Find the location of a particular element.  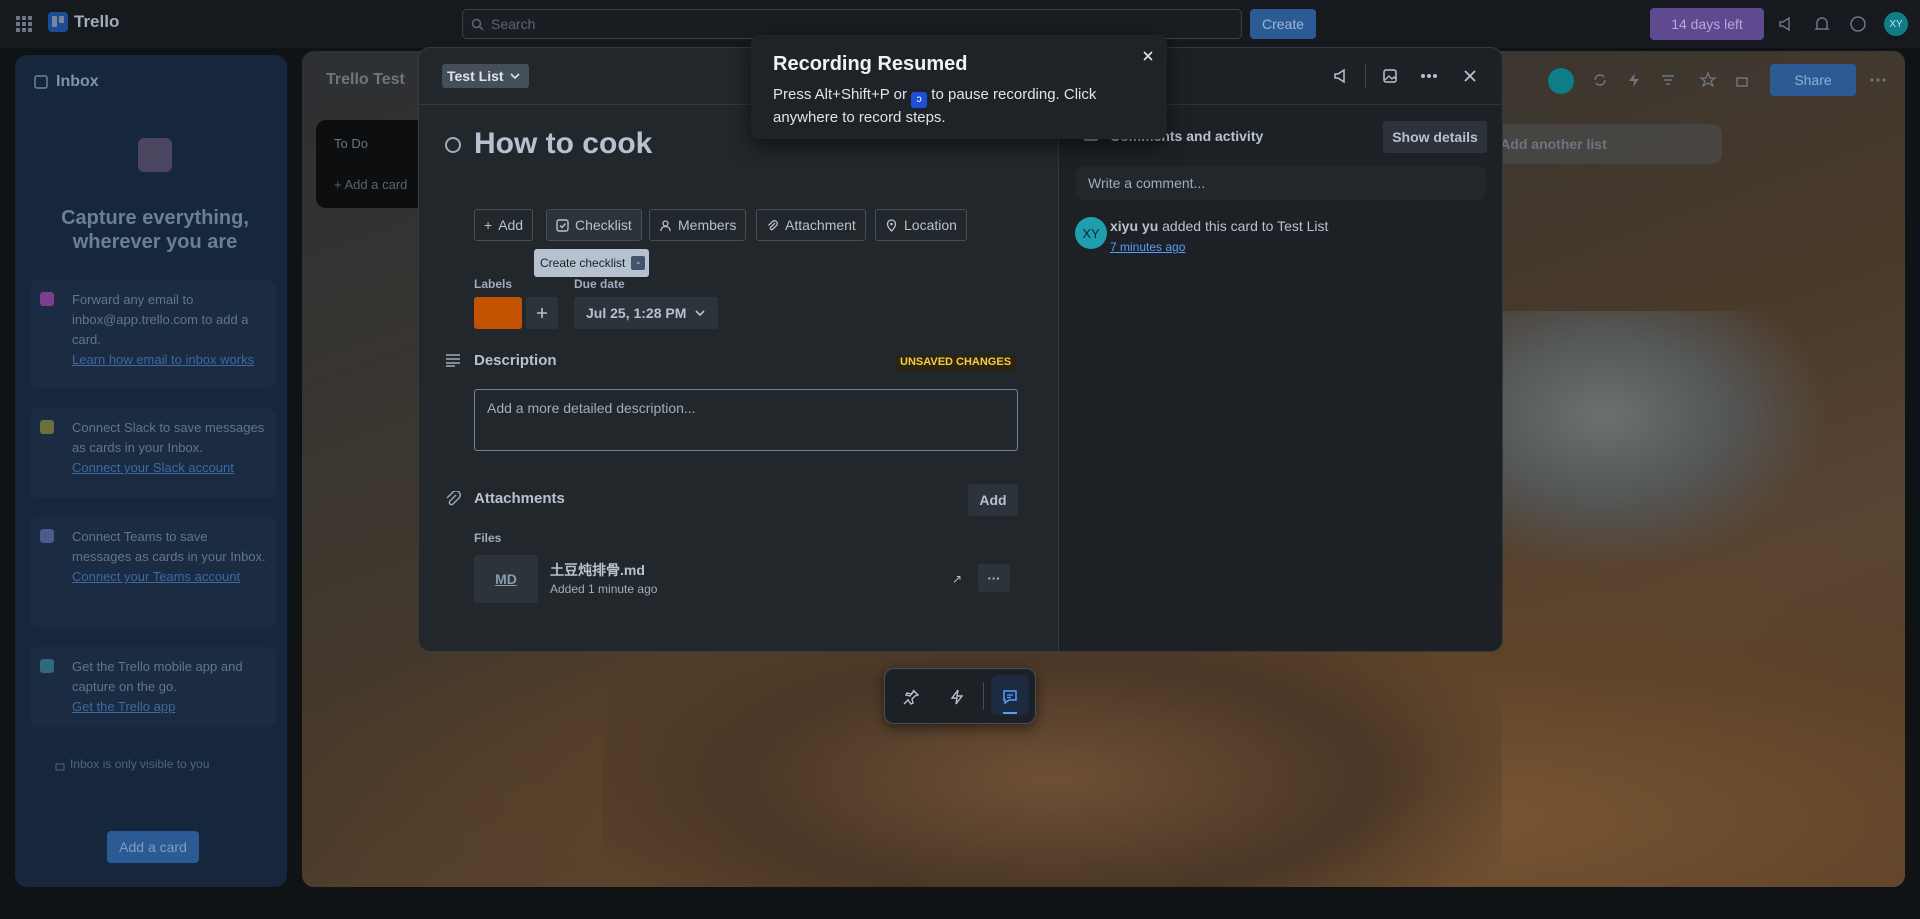

inbox-title: Inbox is located at coordinates (66, 82).